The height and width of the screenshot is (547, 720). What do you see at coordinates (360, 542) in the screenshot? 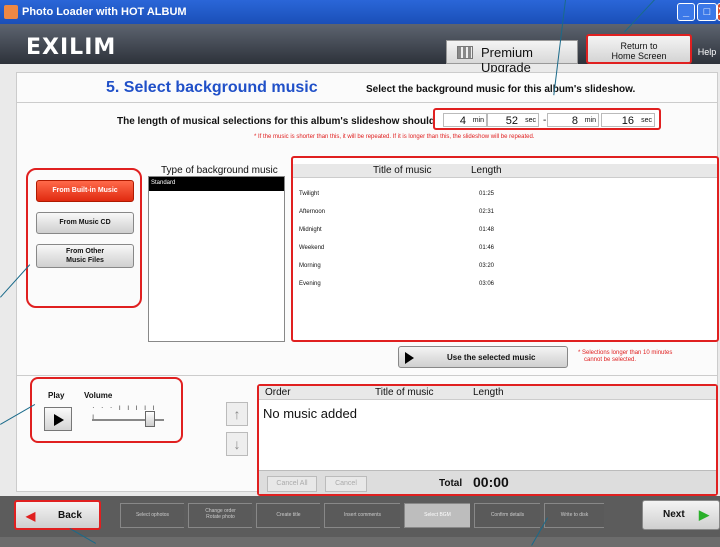
I see `bottom-strip` at bounding box center [360, 542].